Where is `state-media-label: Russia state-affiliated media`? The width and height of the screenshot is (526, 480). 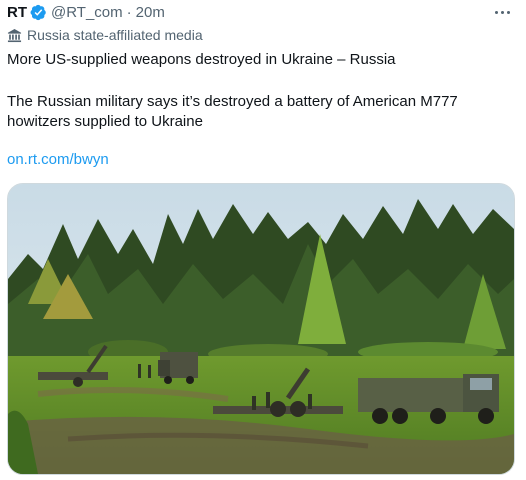 state-media-label: Russia state-affiliated media is located at coordinates (105, 35).